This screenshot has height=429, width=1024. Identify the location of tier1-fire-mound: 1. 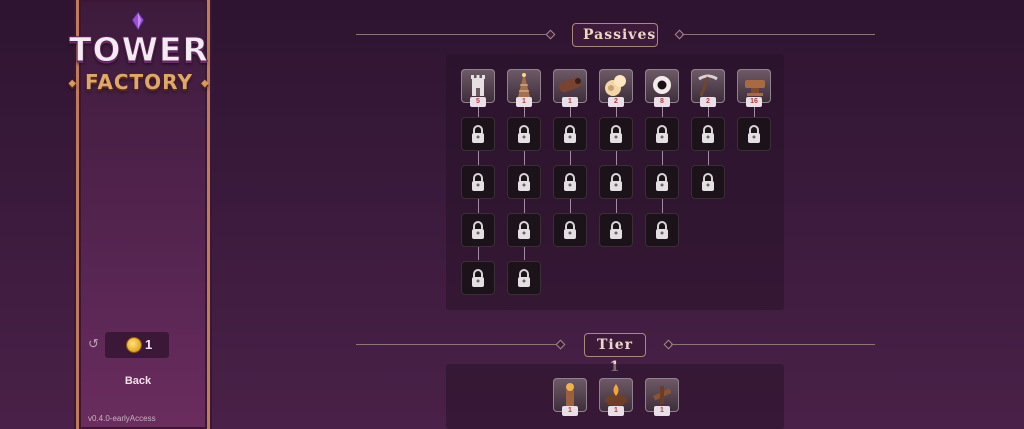
(616, 397).